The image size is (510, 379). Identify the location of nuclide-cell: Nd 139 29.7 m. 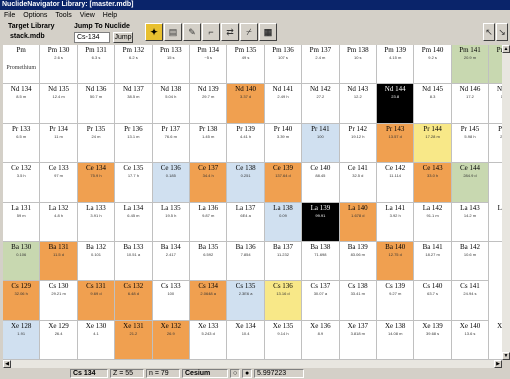
(209, 104).